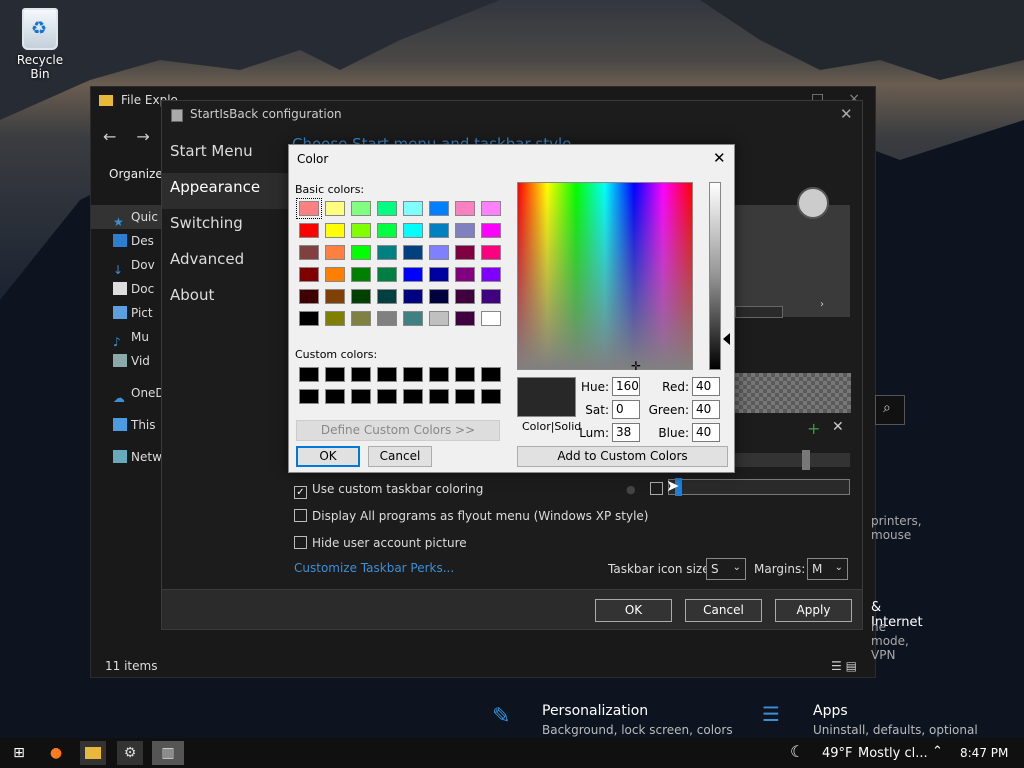  Describe the element at coordinates (984, 753) in the screenshot. I see `clock-time: 8:47 PM` at that location.